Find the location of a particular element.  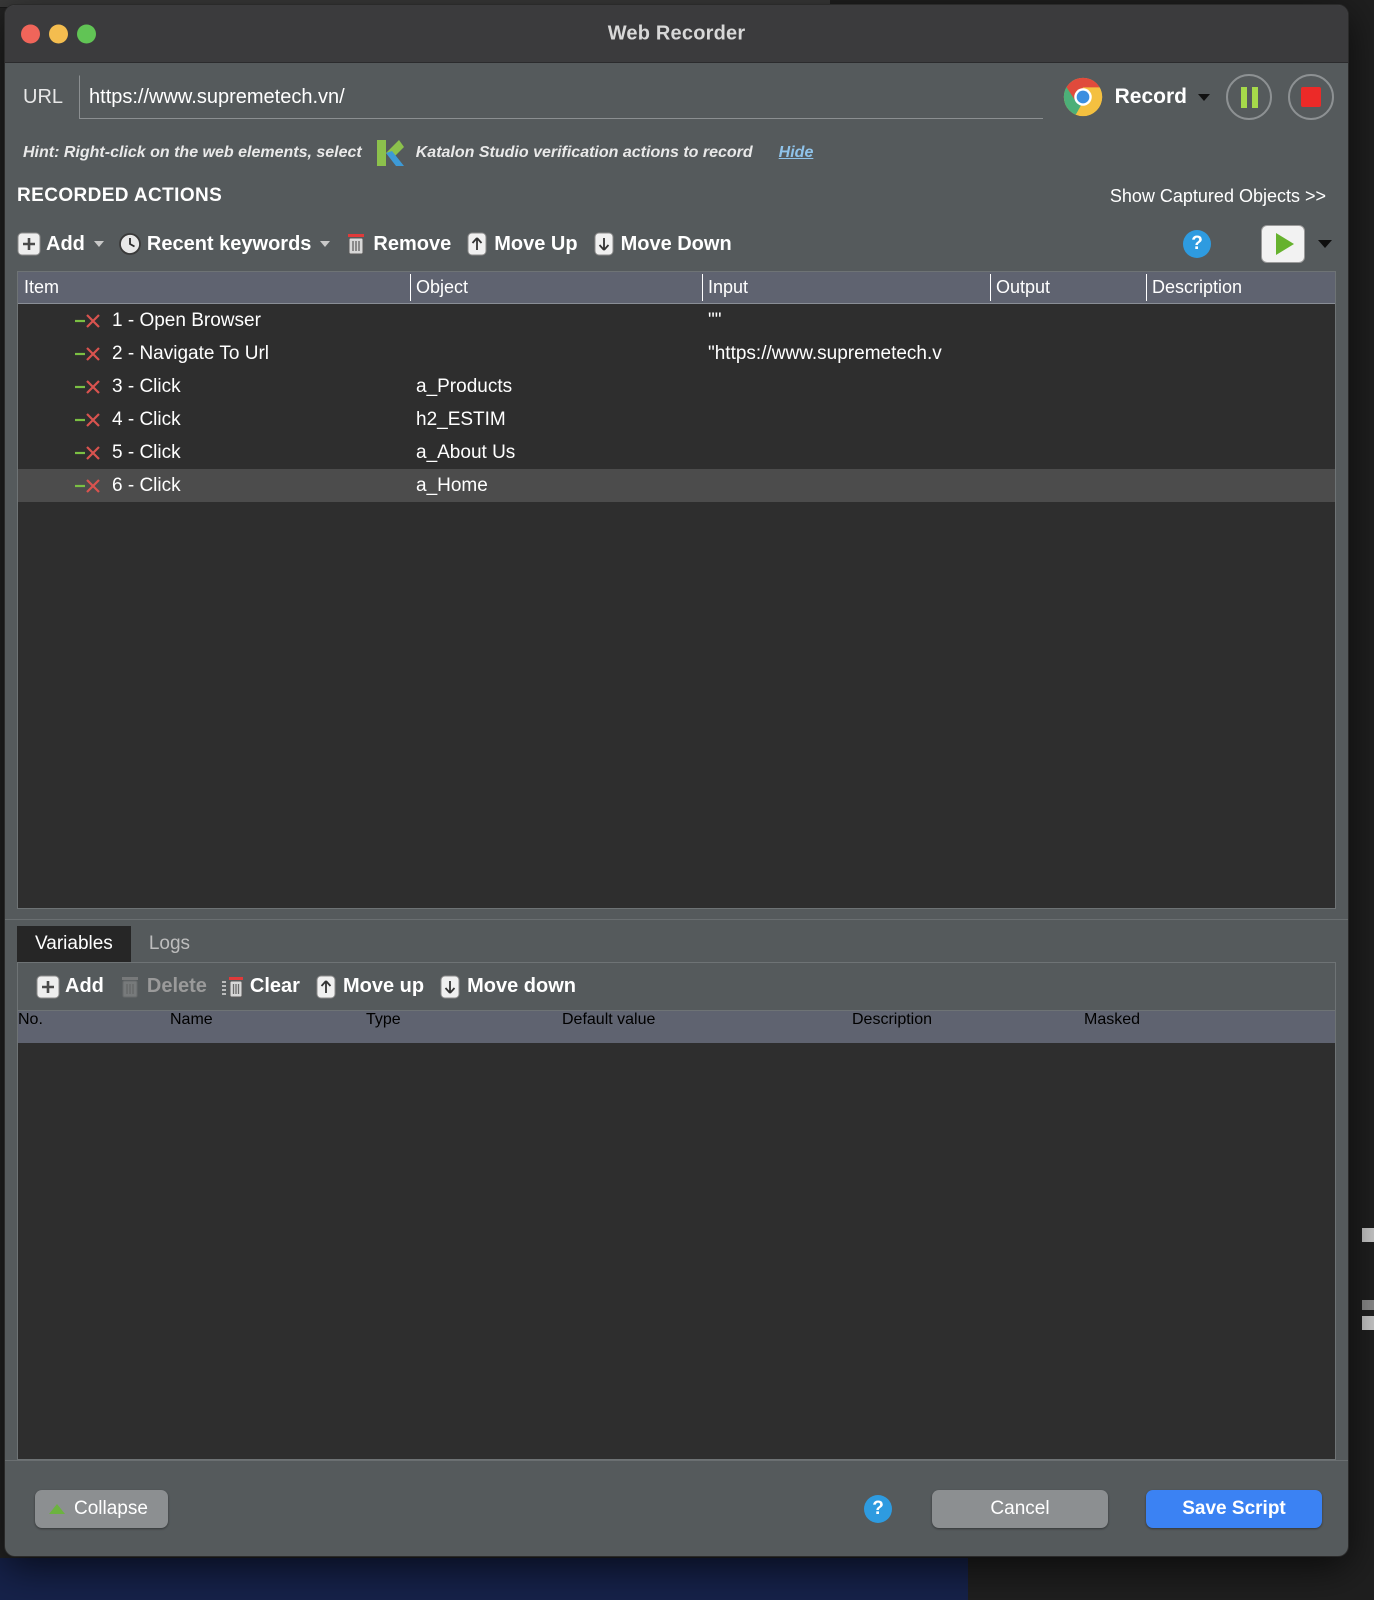

clock-icon is located at coordinates (130, 244).